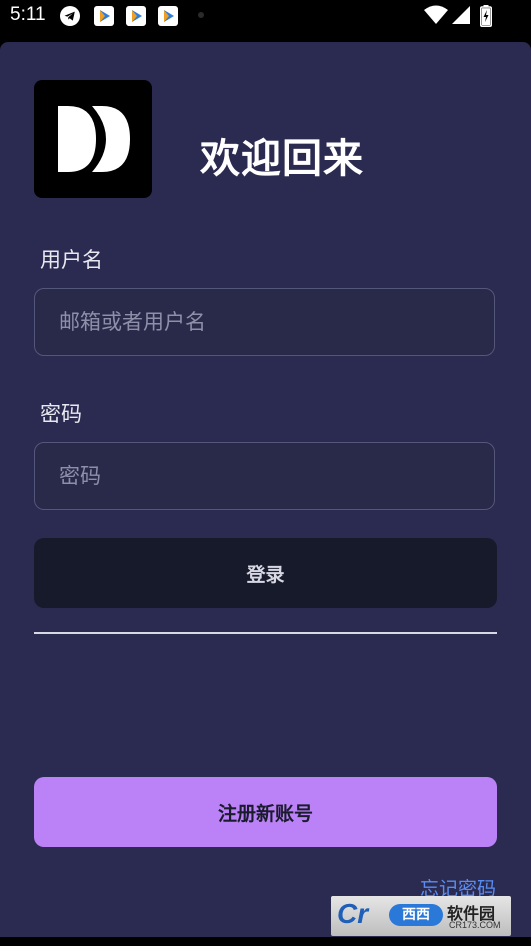 The image size is (531, 946). I want to click on status-time: 5:11, so click(28, 14).